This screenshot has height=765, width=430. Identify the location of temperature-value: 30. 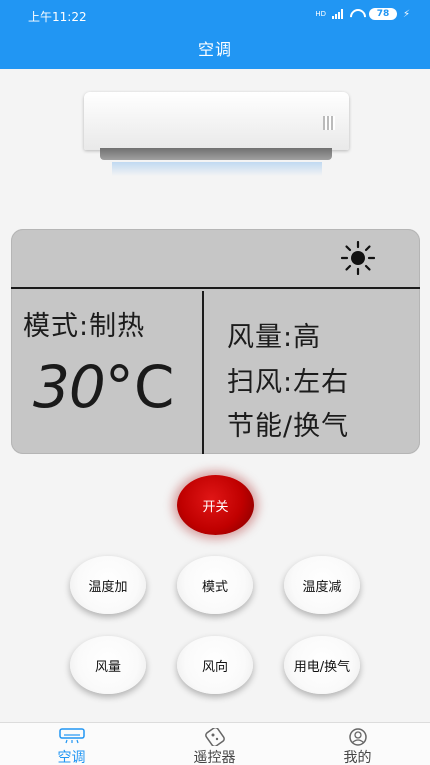
(69, 387).